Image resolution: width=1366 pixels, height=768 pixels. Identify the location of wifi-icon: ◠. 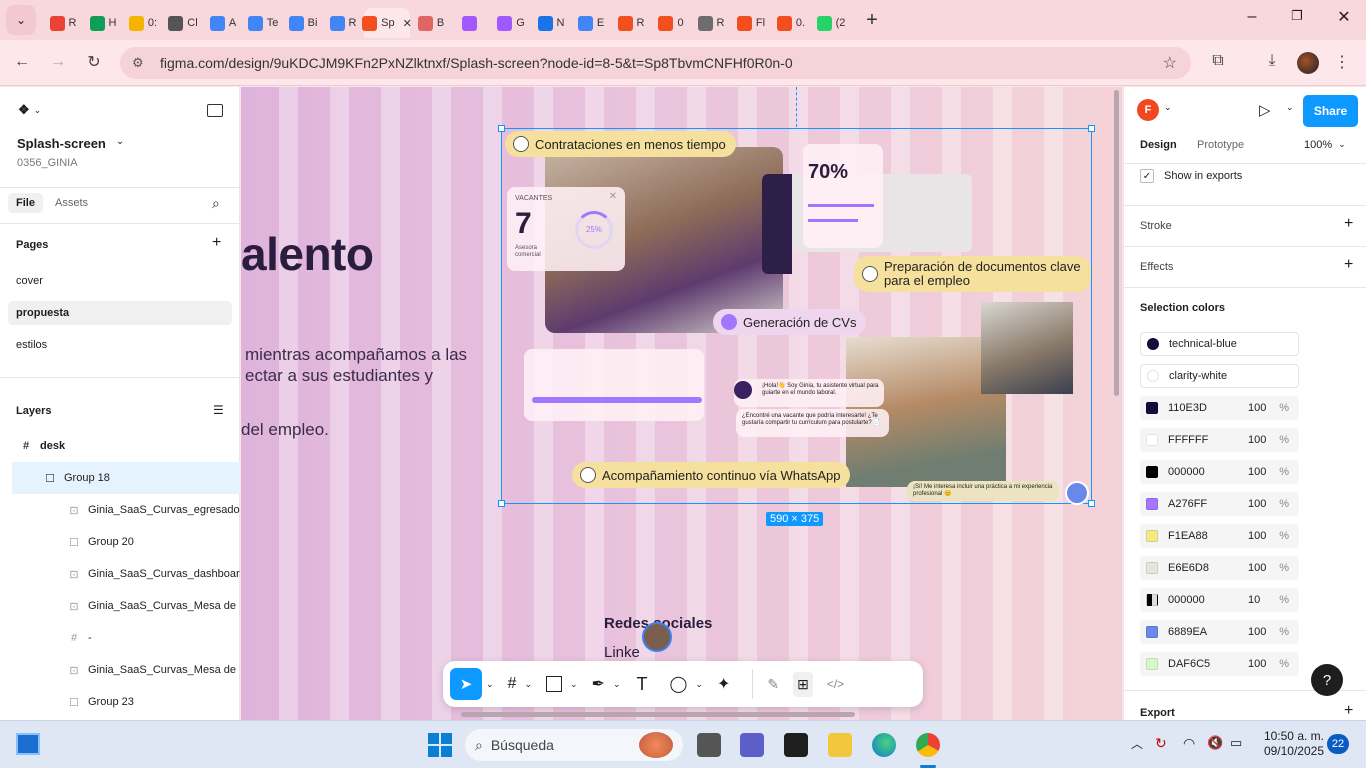
(1189, 743).